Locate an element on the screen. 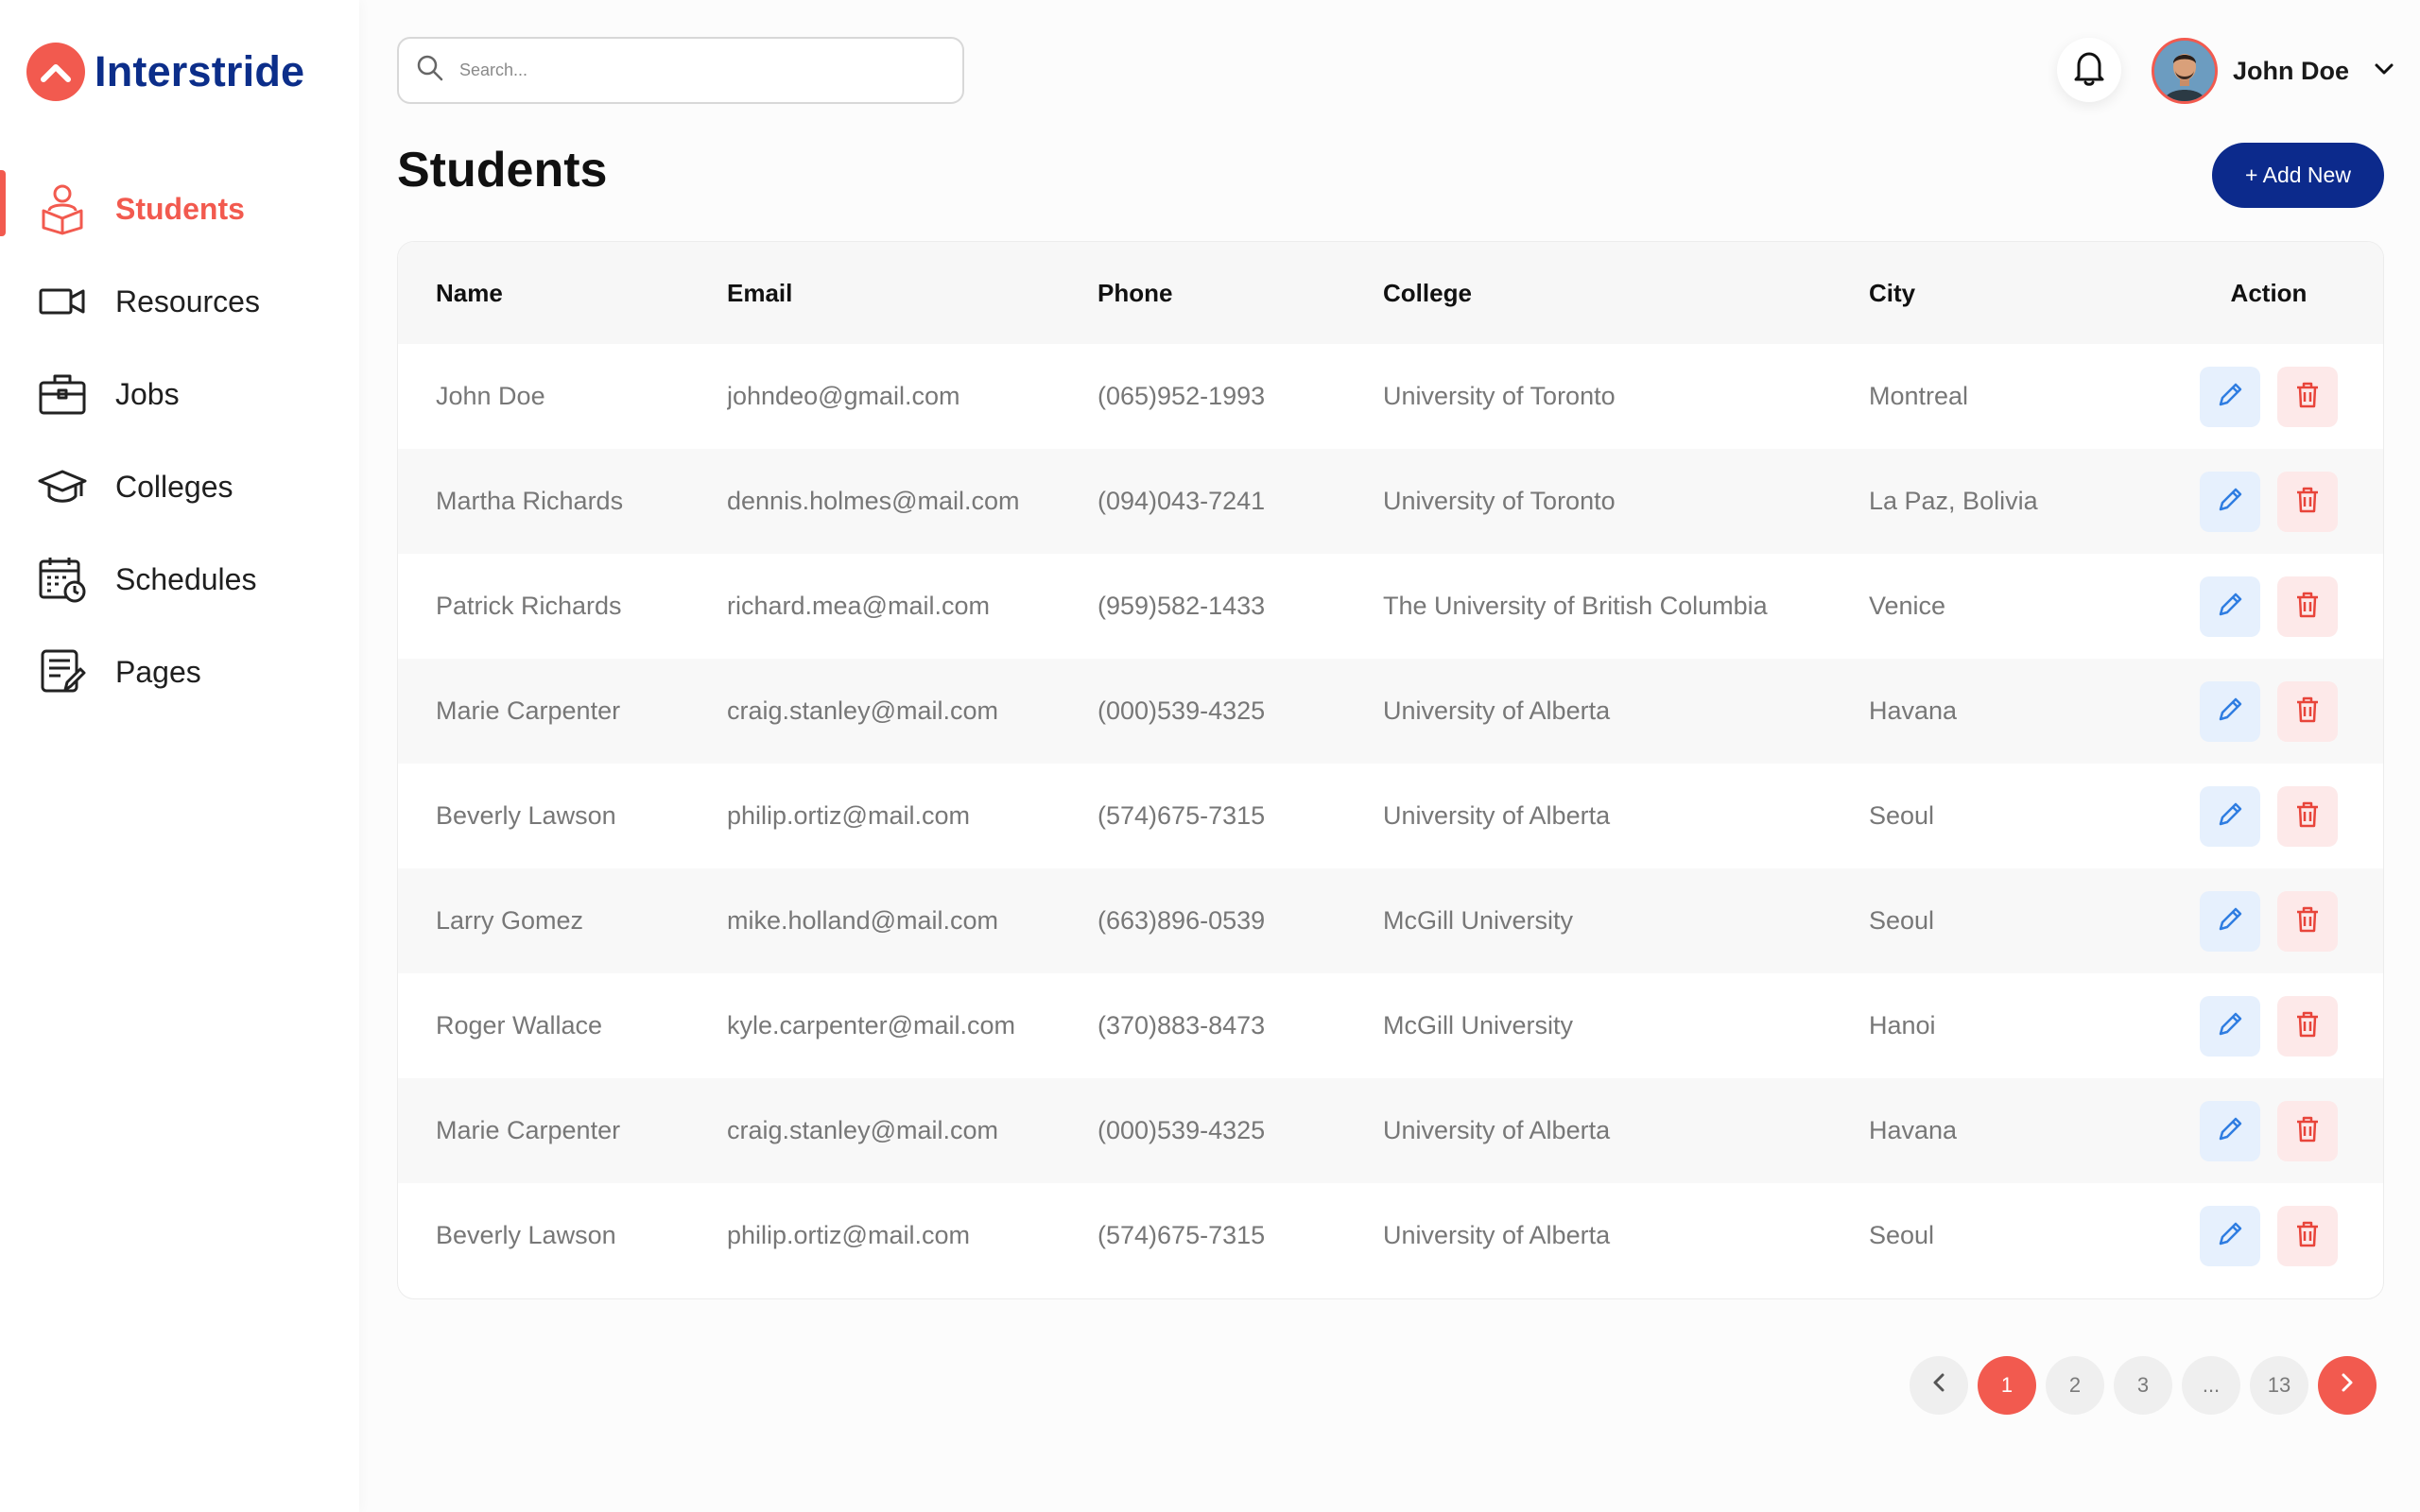  cell-city: Venice is located at coordinates (1907, 606).